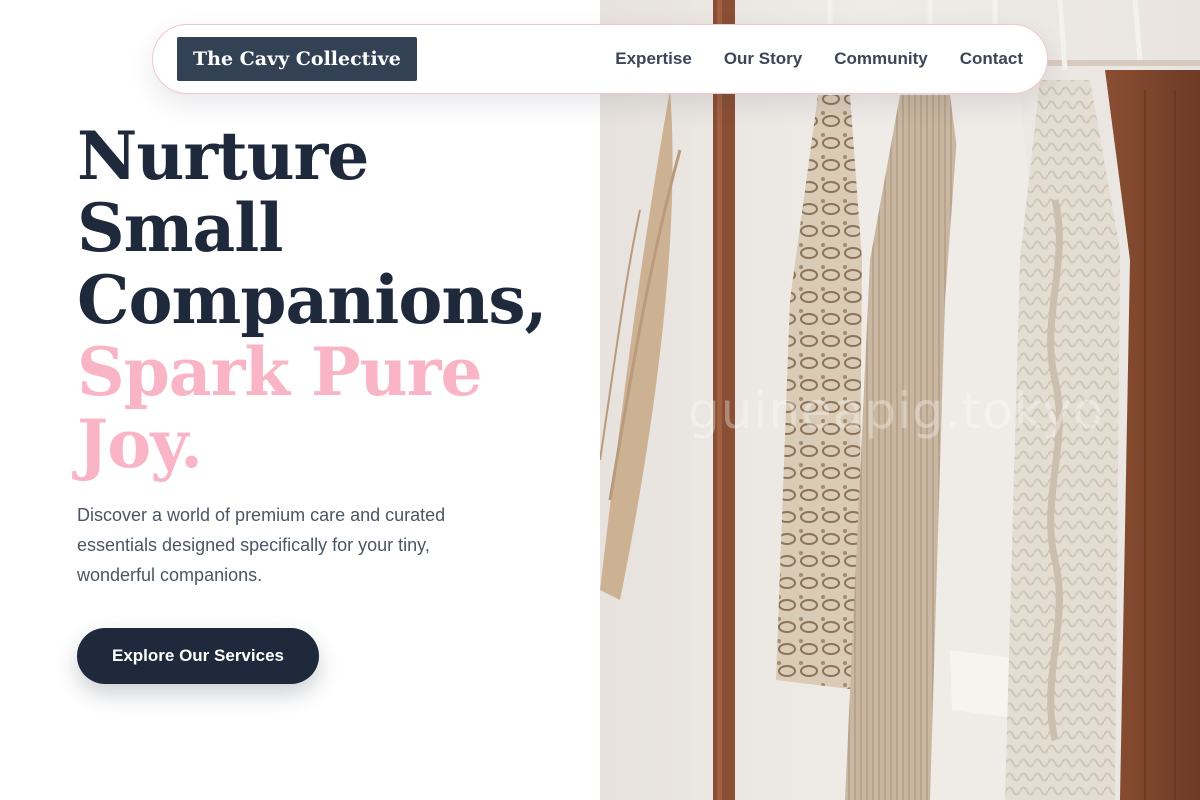 Image resolution: width=1200 pixels, height=800 pixels. I want to click on headline-line: Small, so click(180, 228).